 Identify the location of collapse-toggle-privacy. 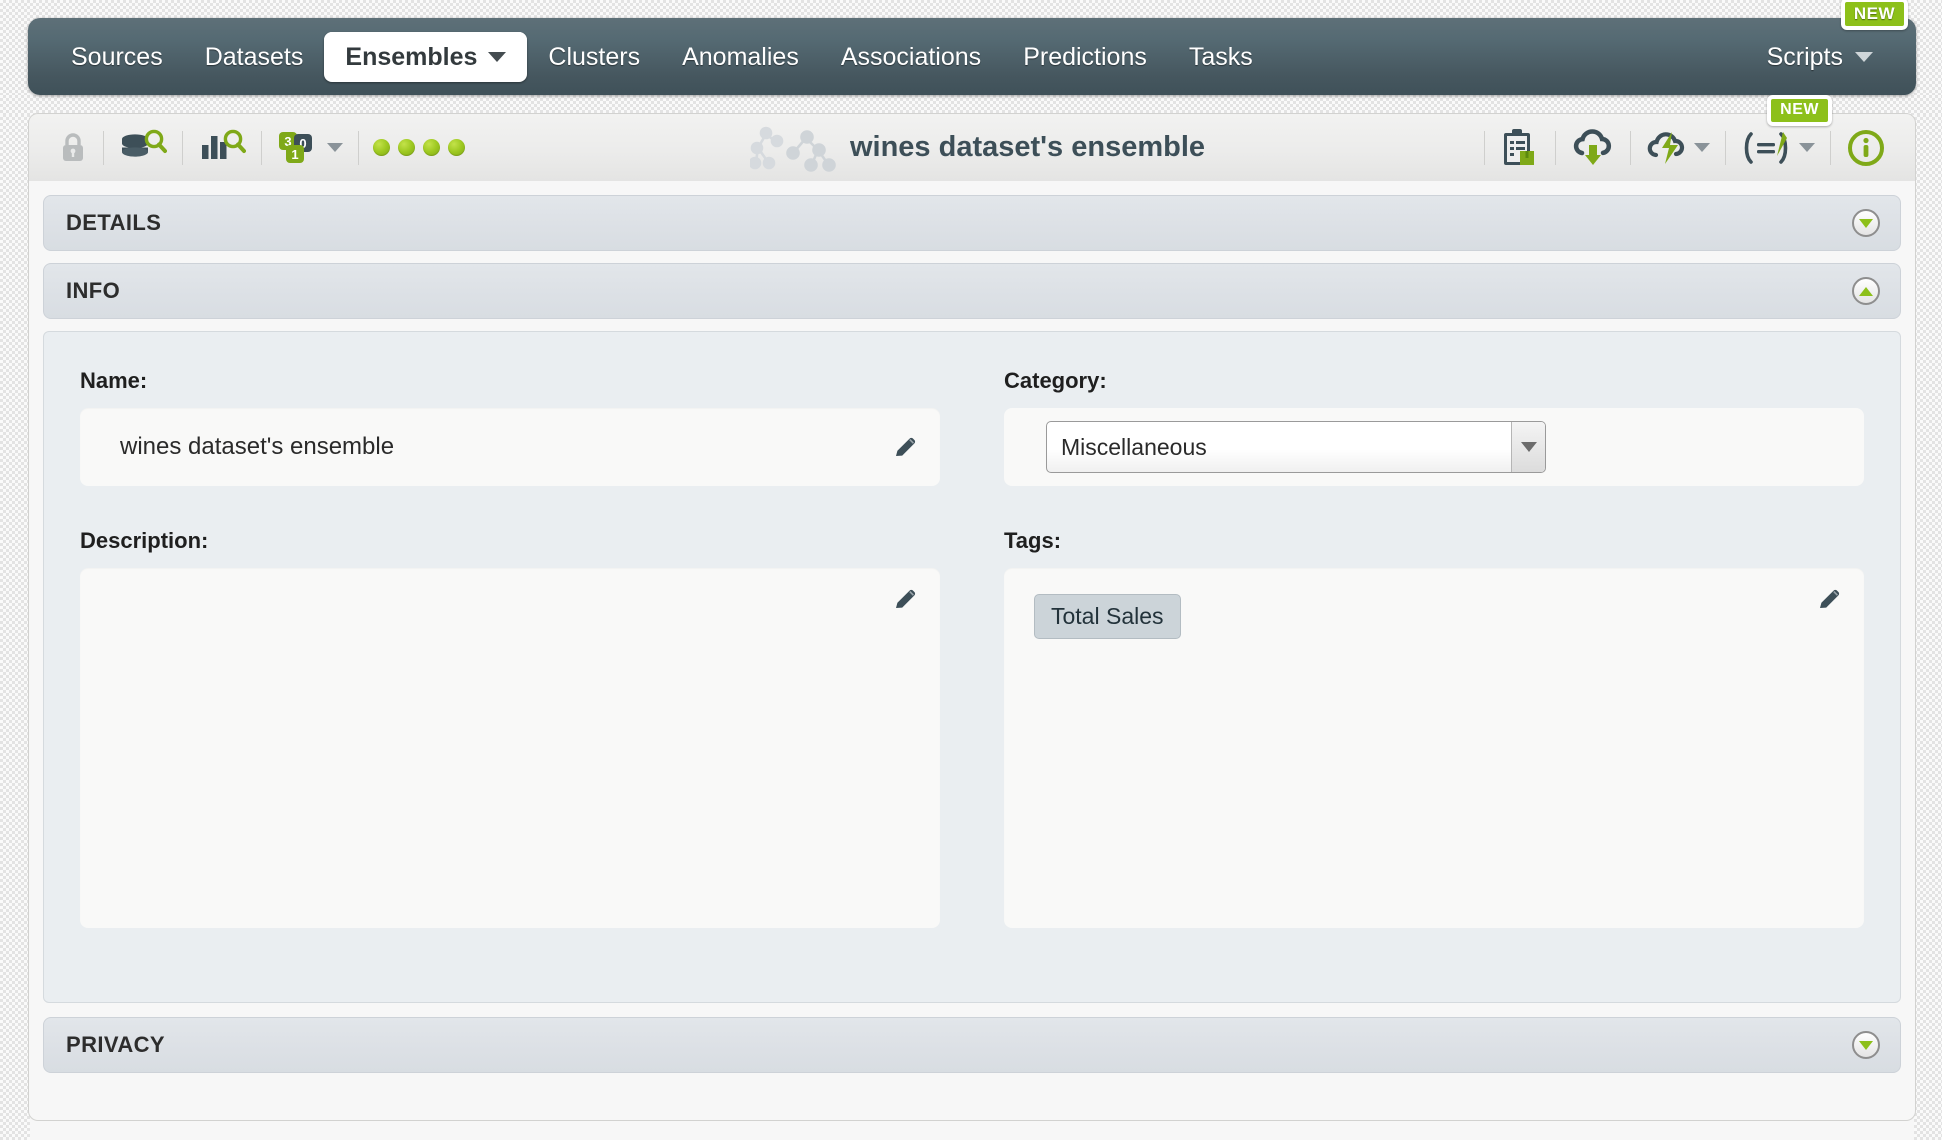
(1866, 1045).